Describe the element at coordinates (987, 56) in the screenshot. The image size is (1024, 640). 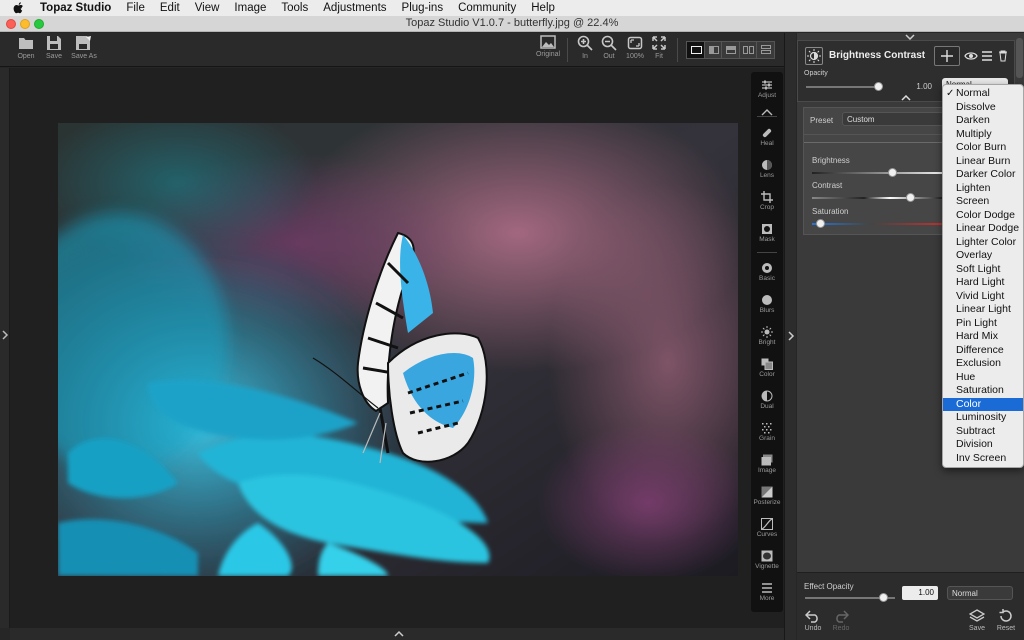
I see `menu-icon` at that location.